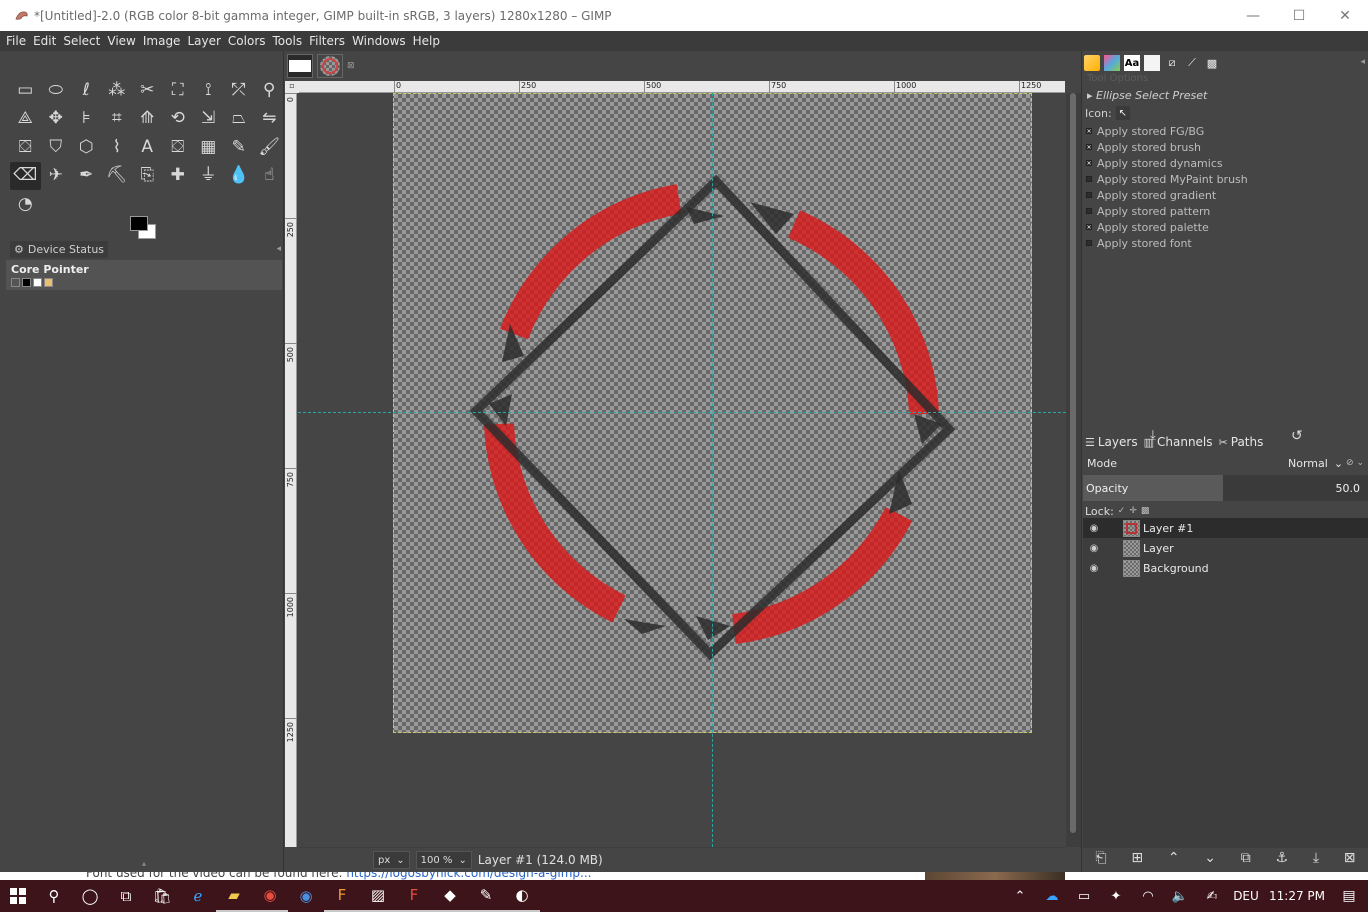 The image size is (1368, 912). I want to click on unit-selector: px ⌄, so click(391, 860).